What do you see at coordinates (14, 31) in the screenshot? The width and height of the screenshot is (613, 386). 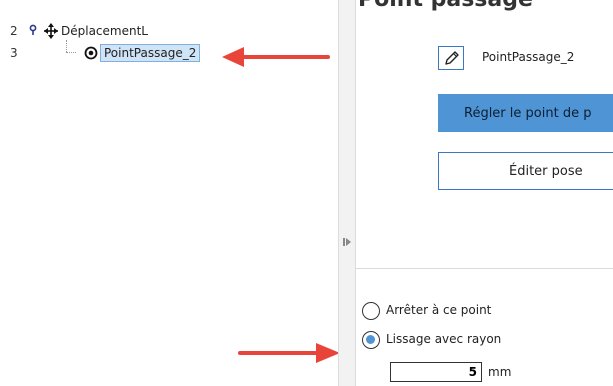 I see `line-number: 2` at bounding box center [14, 31].